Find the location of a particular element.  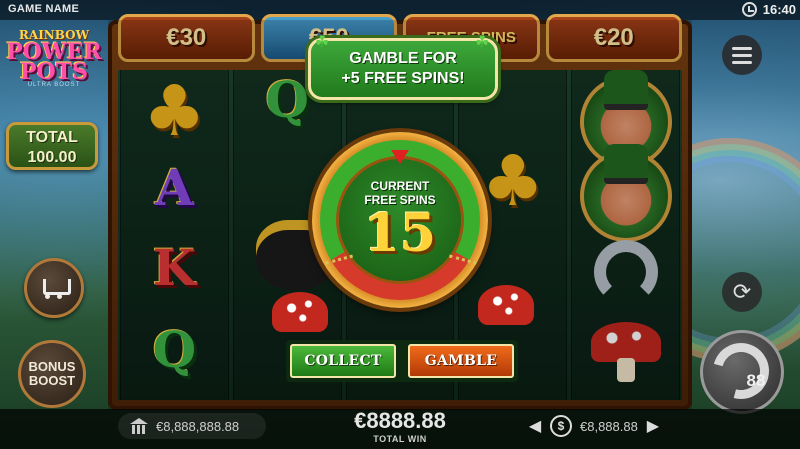

gamble-wheel-center: CURRENT FREE SPINS 15 is located at coordinates (400, 220).